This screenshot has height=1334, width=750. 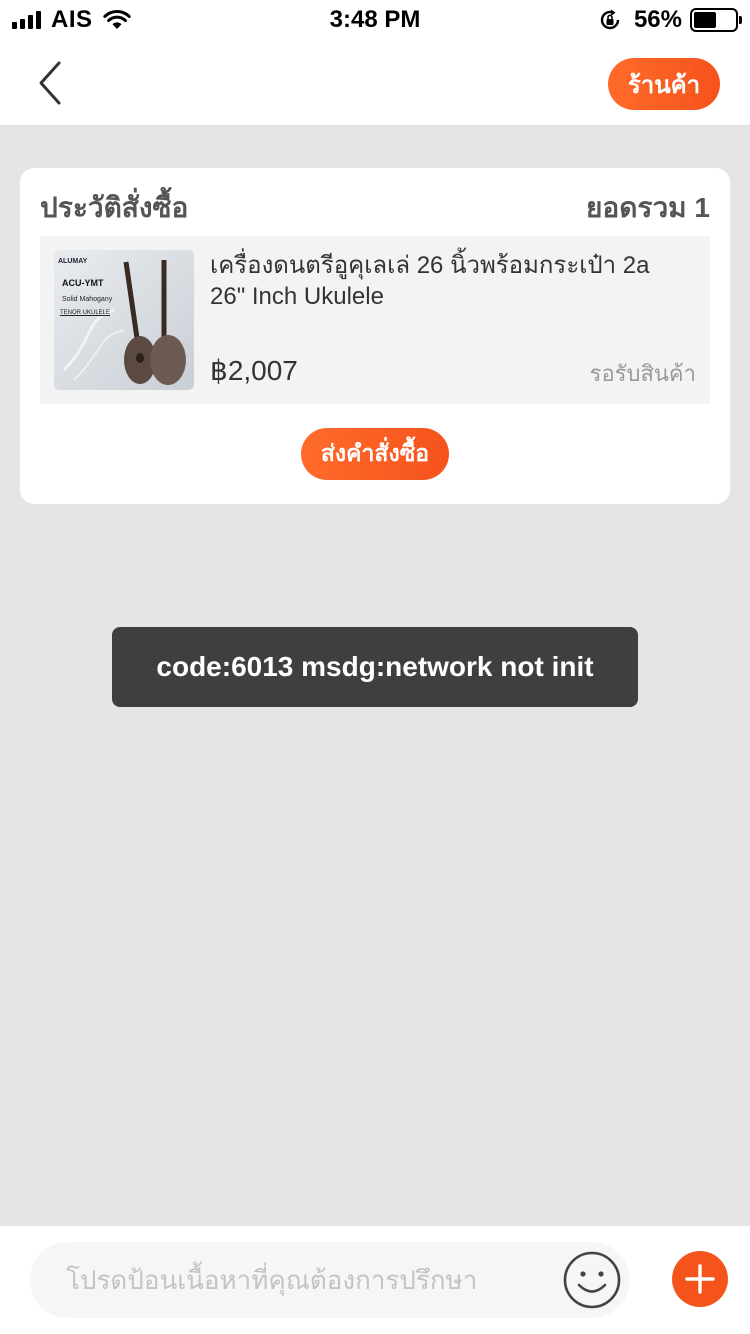 I want to click on order-history-title: ประวัติสั่งซื้อ, so click(x=114, y=207).